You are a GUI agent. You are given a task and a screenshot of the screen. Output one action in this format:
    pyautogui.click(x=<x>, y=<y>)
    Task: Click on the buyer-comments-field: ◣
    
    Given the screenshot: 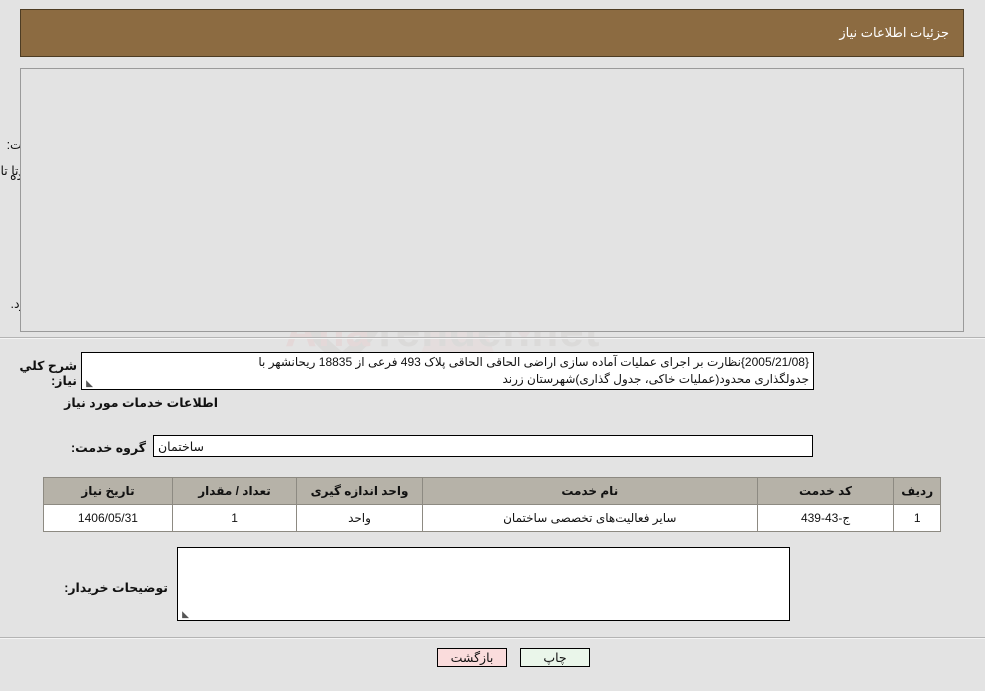 What is the action you would take?
    pyautogui.click(x=483, y=584)
    